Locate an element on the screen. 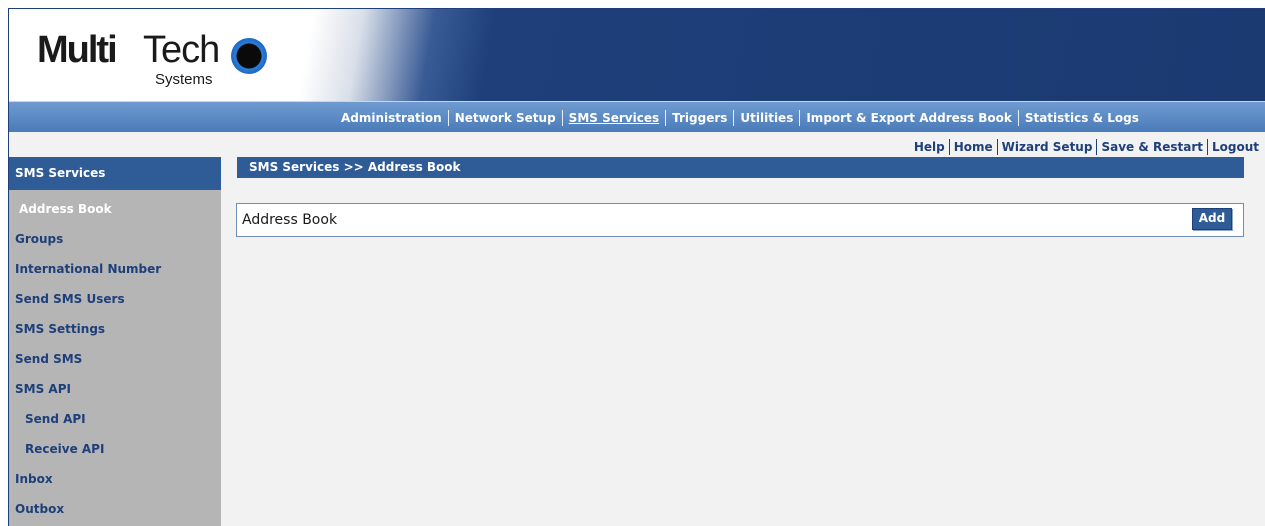 The image size is (1265, 526). logo-ring-icon is located at coordinates (249, 56).